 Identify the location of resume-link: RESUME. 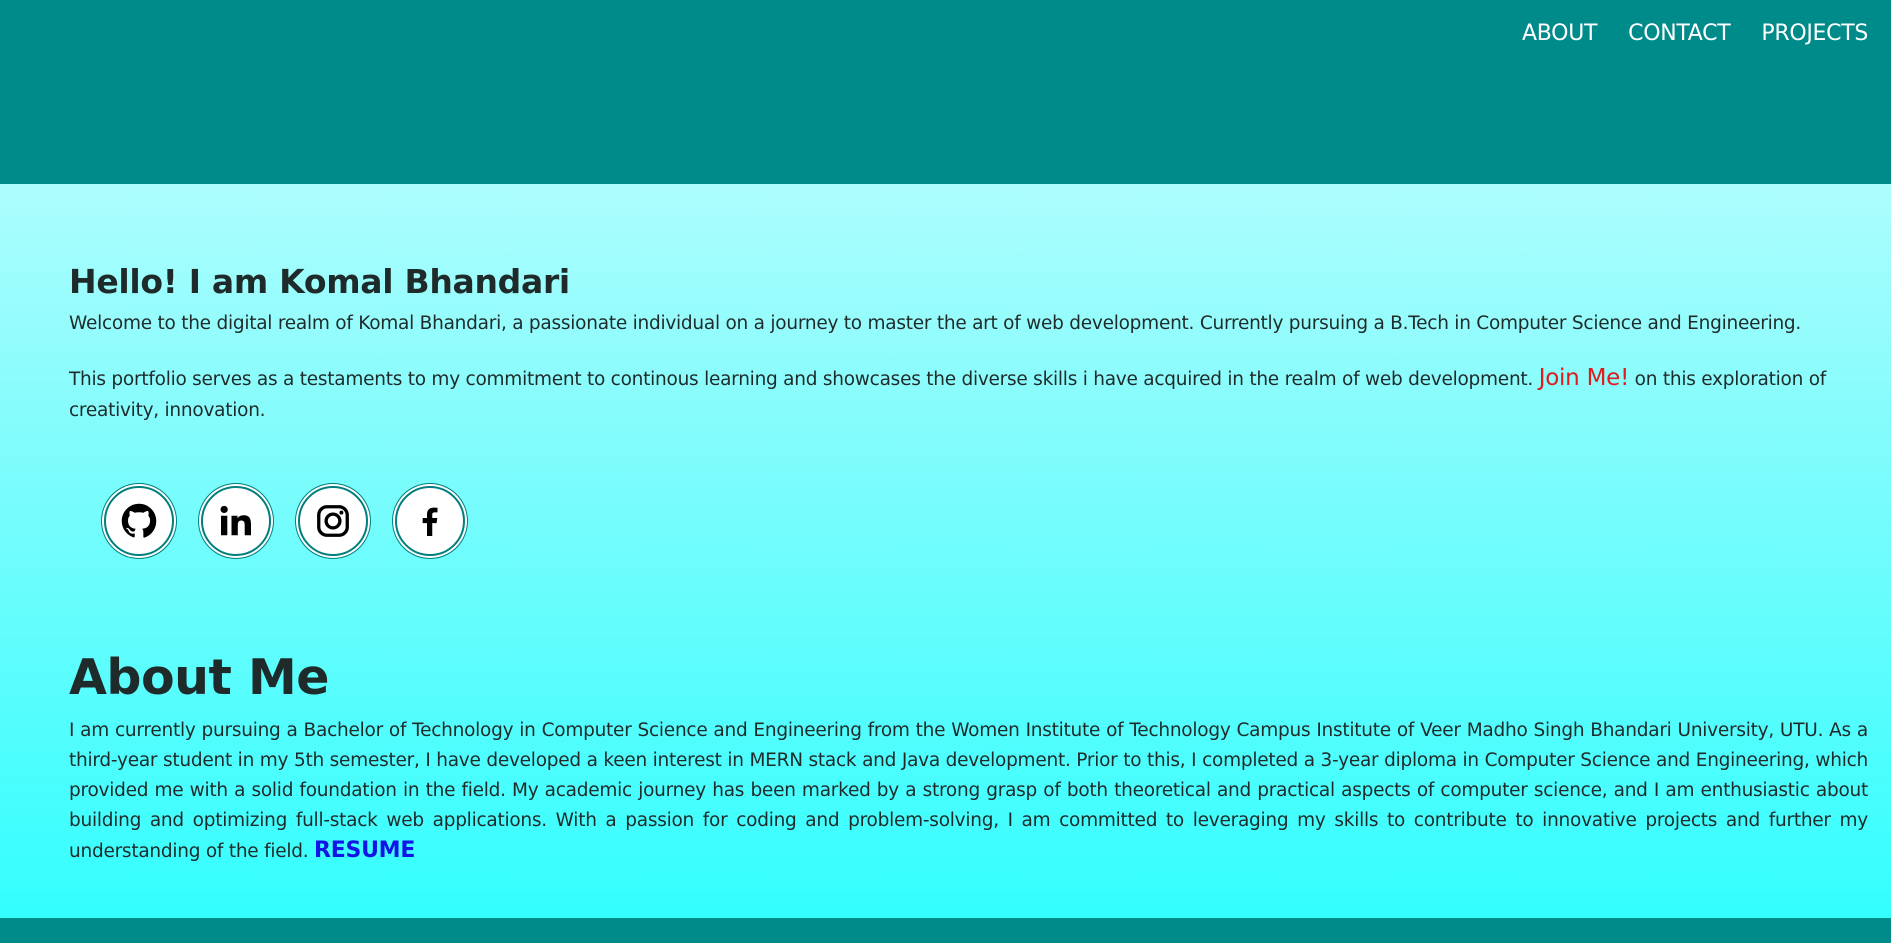
(364, 850).